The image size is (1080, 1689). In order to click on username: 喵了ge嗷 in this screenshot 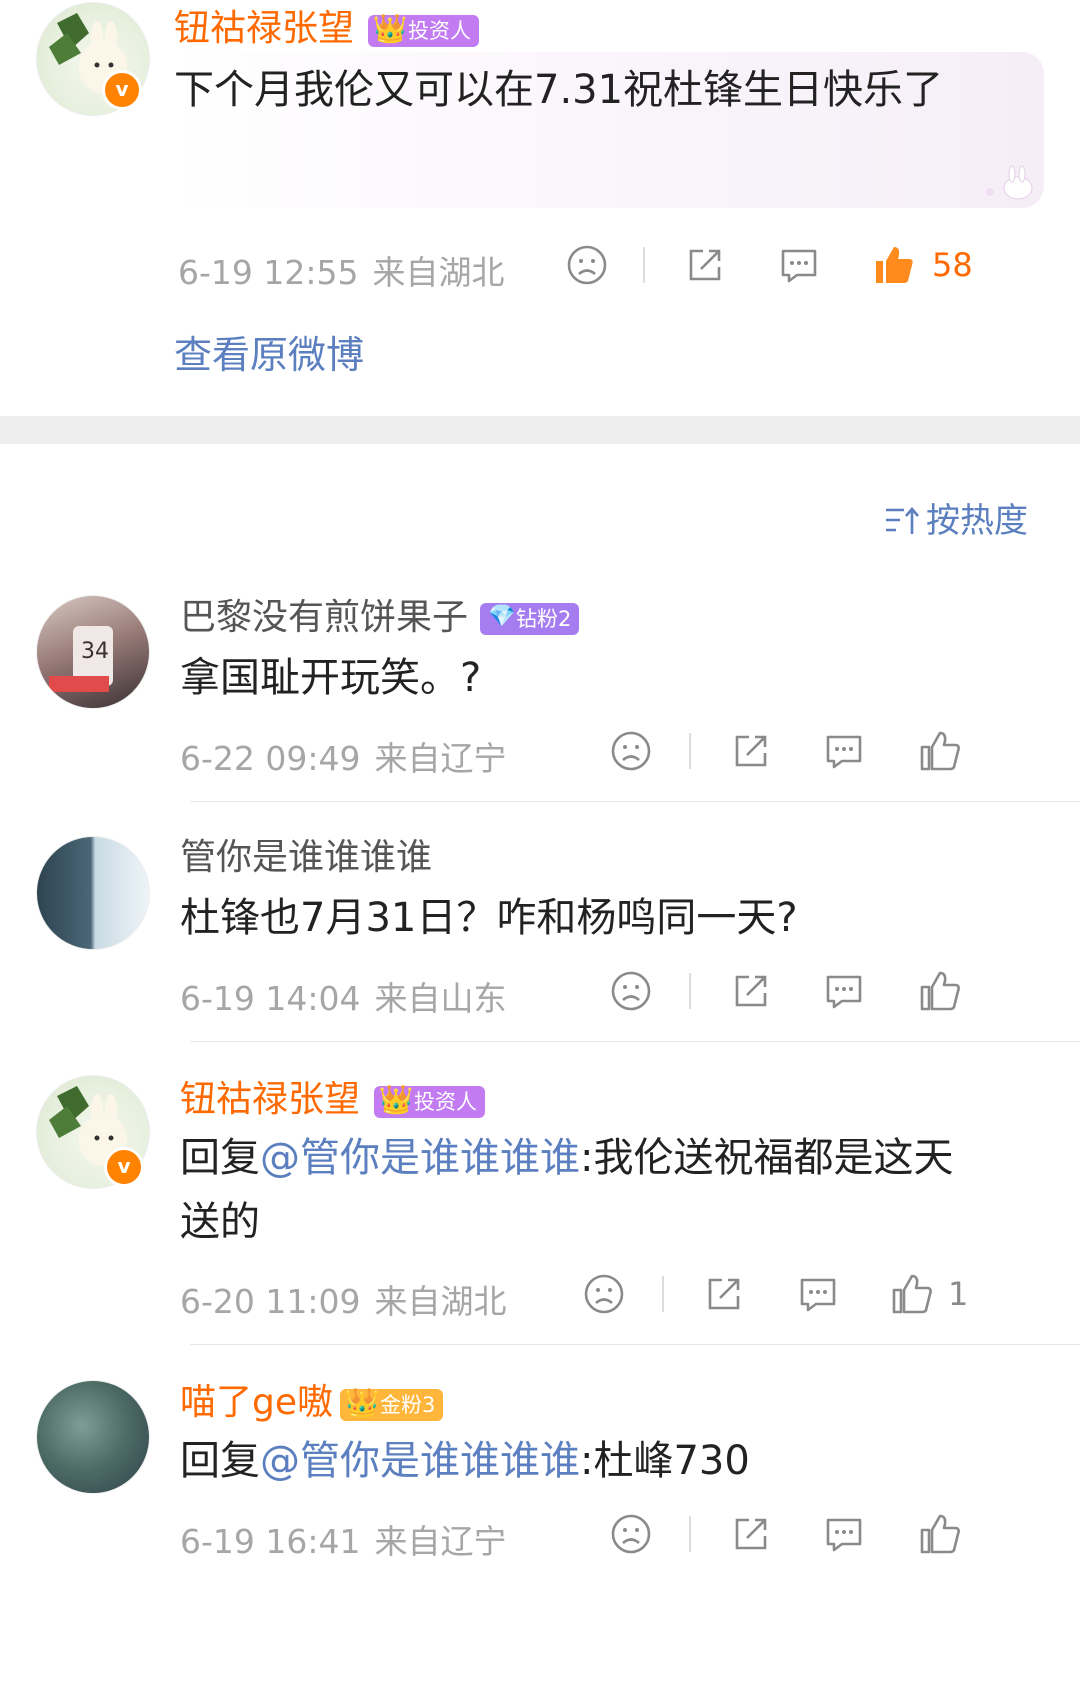, I will do `click(256, 1403)`.